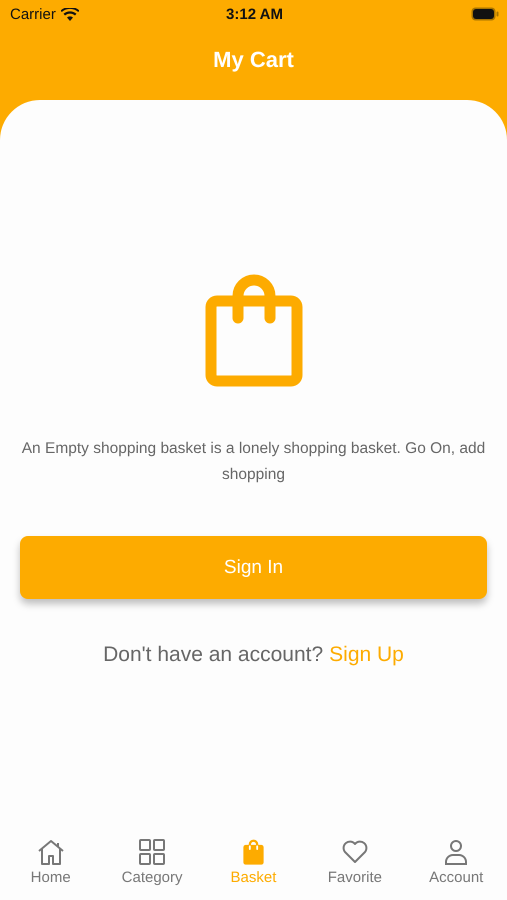 The image size is (507, 900). I want to click on empty-cart-message: An Empty shopping basket is a lonely shopping basket. Go On, add shopping, so click(253, 462).